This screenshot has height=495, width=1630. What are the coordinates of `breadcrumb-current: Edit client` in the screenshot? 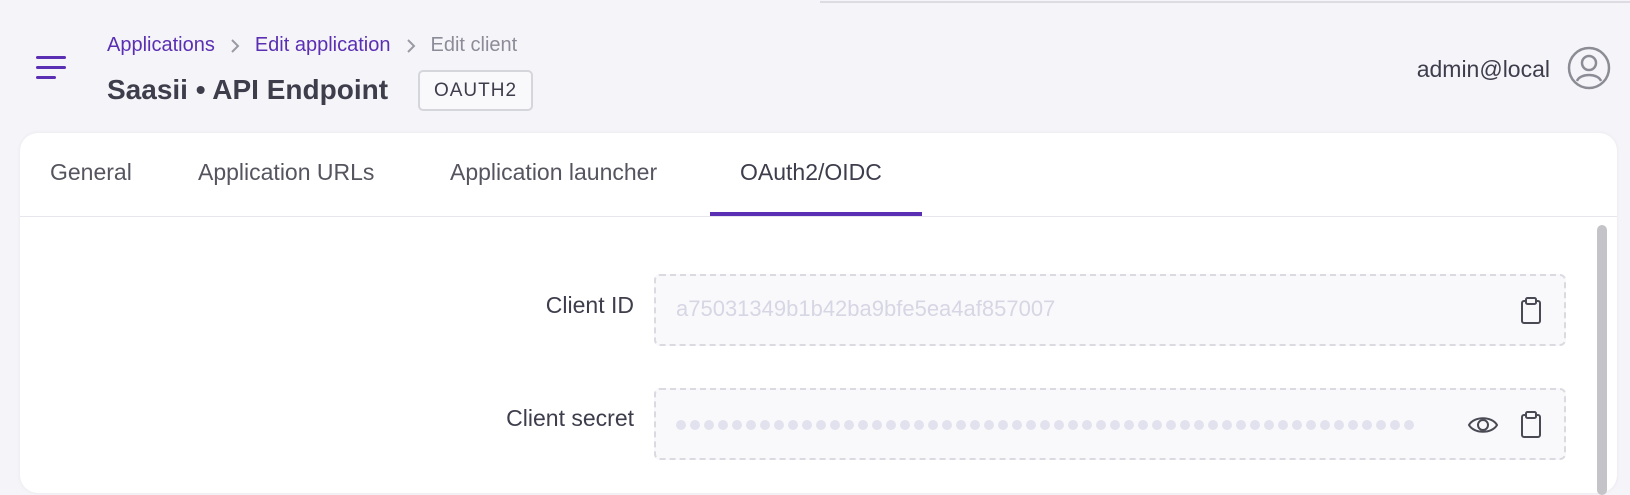 It's located at (474, 45).